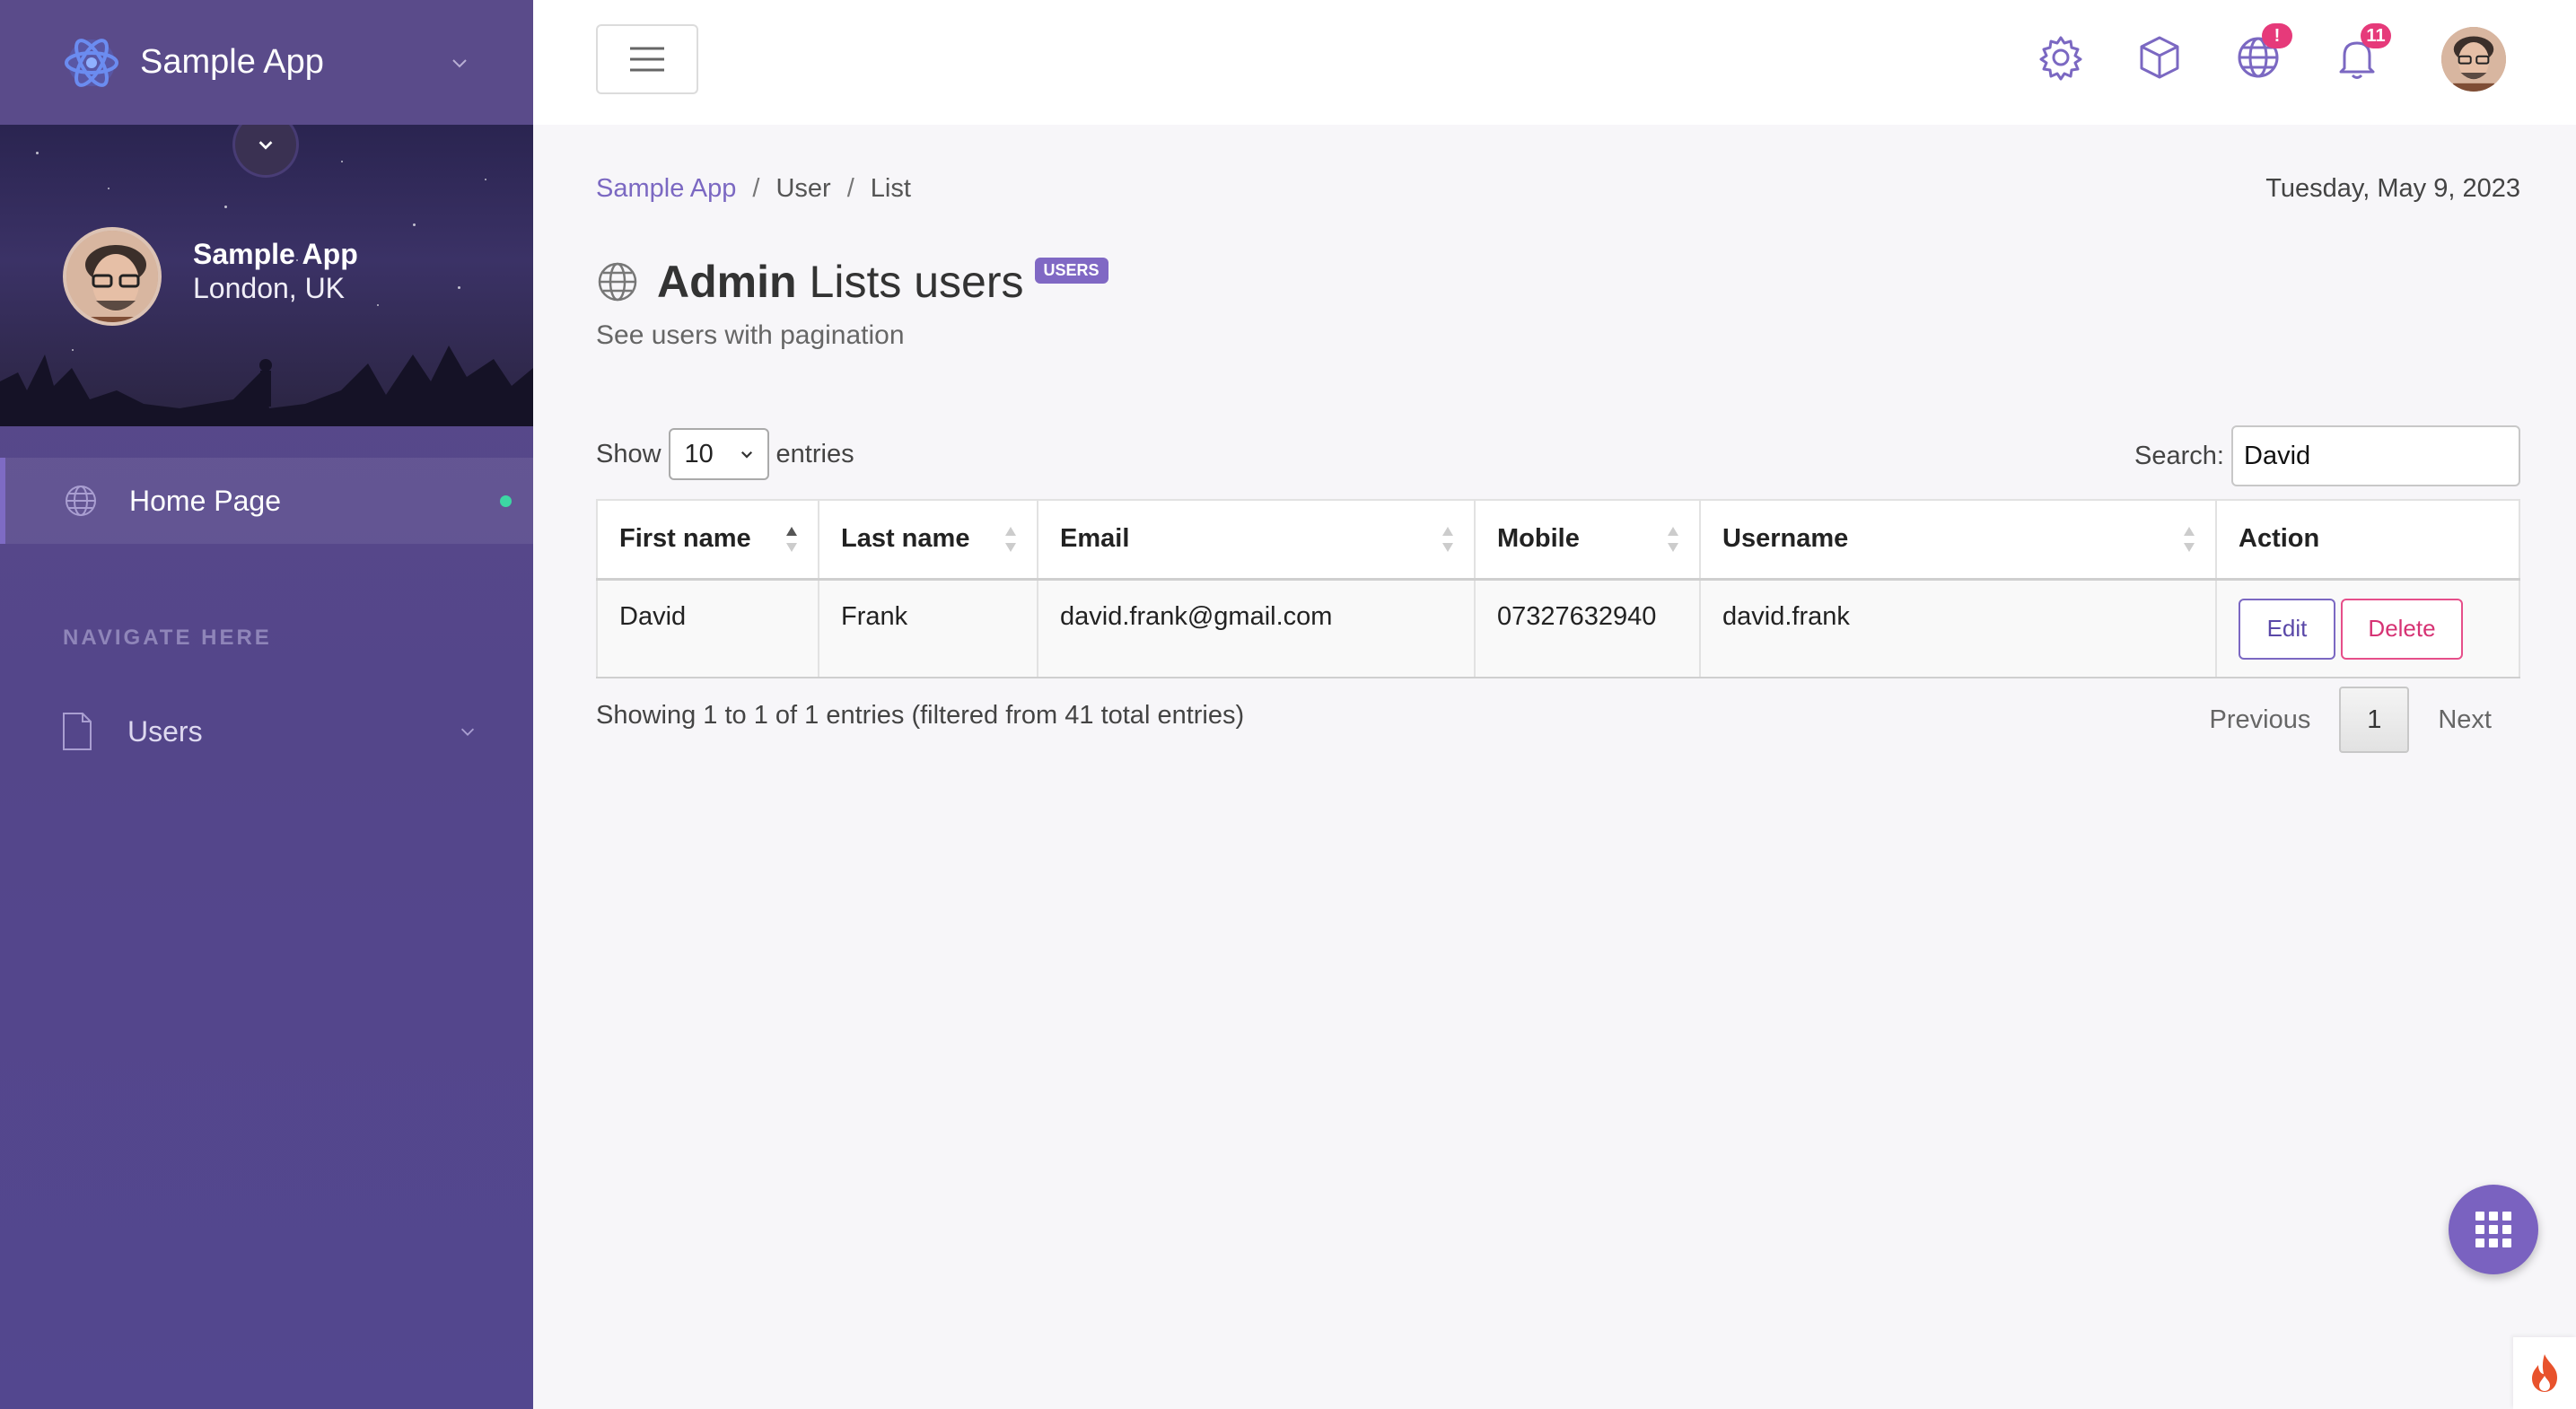 The width and height of the screenshot is (2576, 1409). Describe the element at coordinates (275, 254) in the screenshot. I see `profile-name: Sample App` at that location.